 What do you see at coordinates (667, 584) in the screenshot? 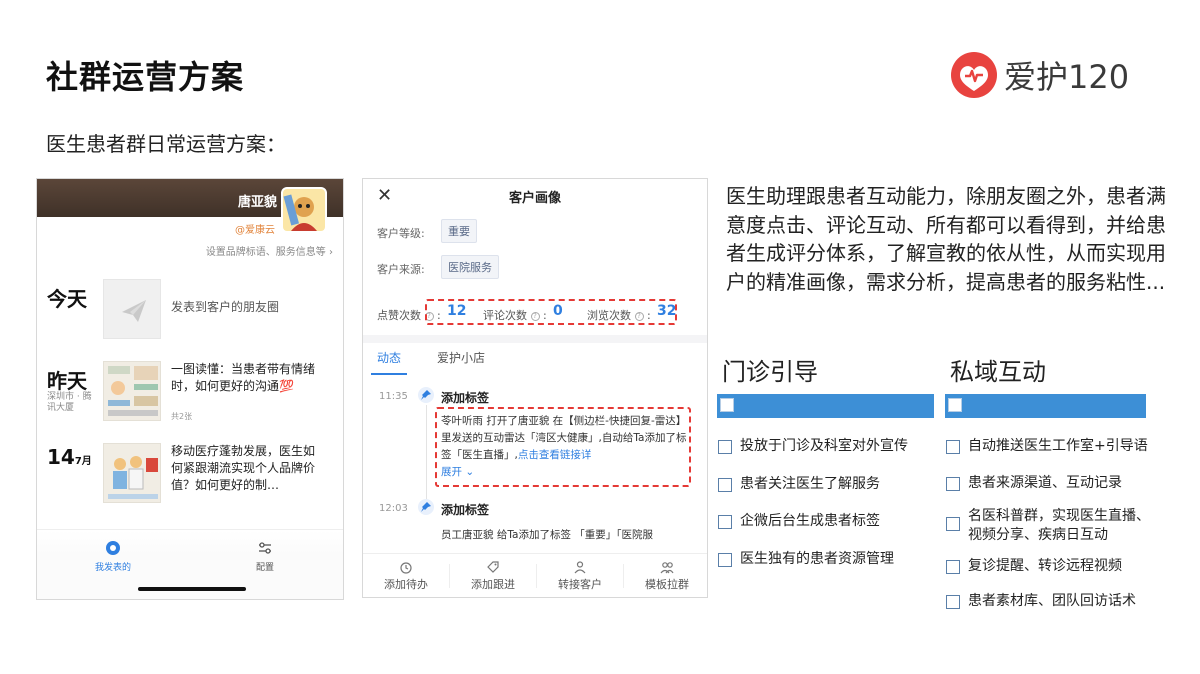
I see `template-group-label: 模板拉群` at bounding box center [667, 584].